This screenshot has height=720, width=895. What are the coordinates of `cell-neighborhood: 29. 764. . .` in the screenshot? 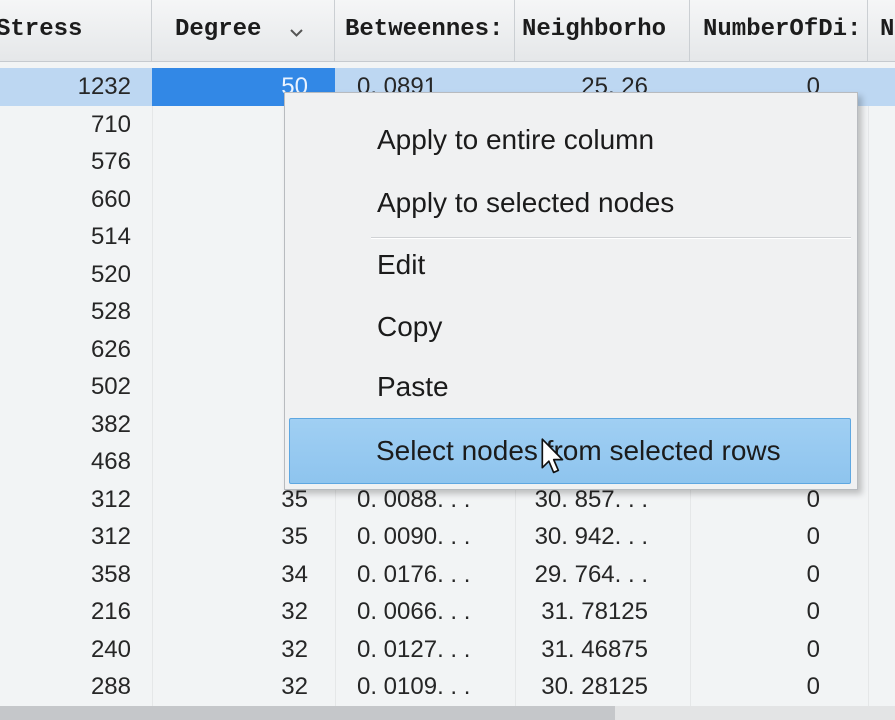 It's located at (602, 575).